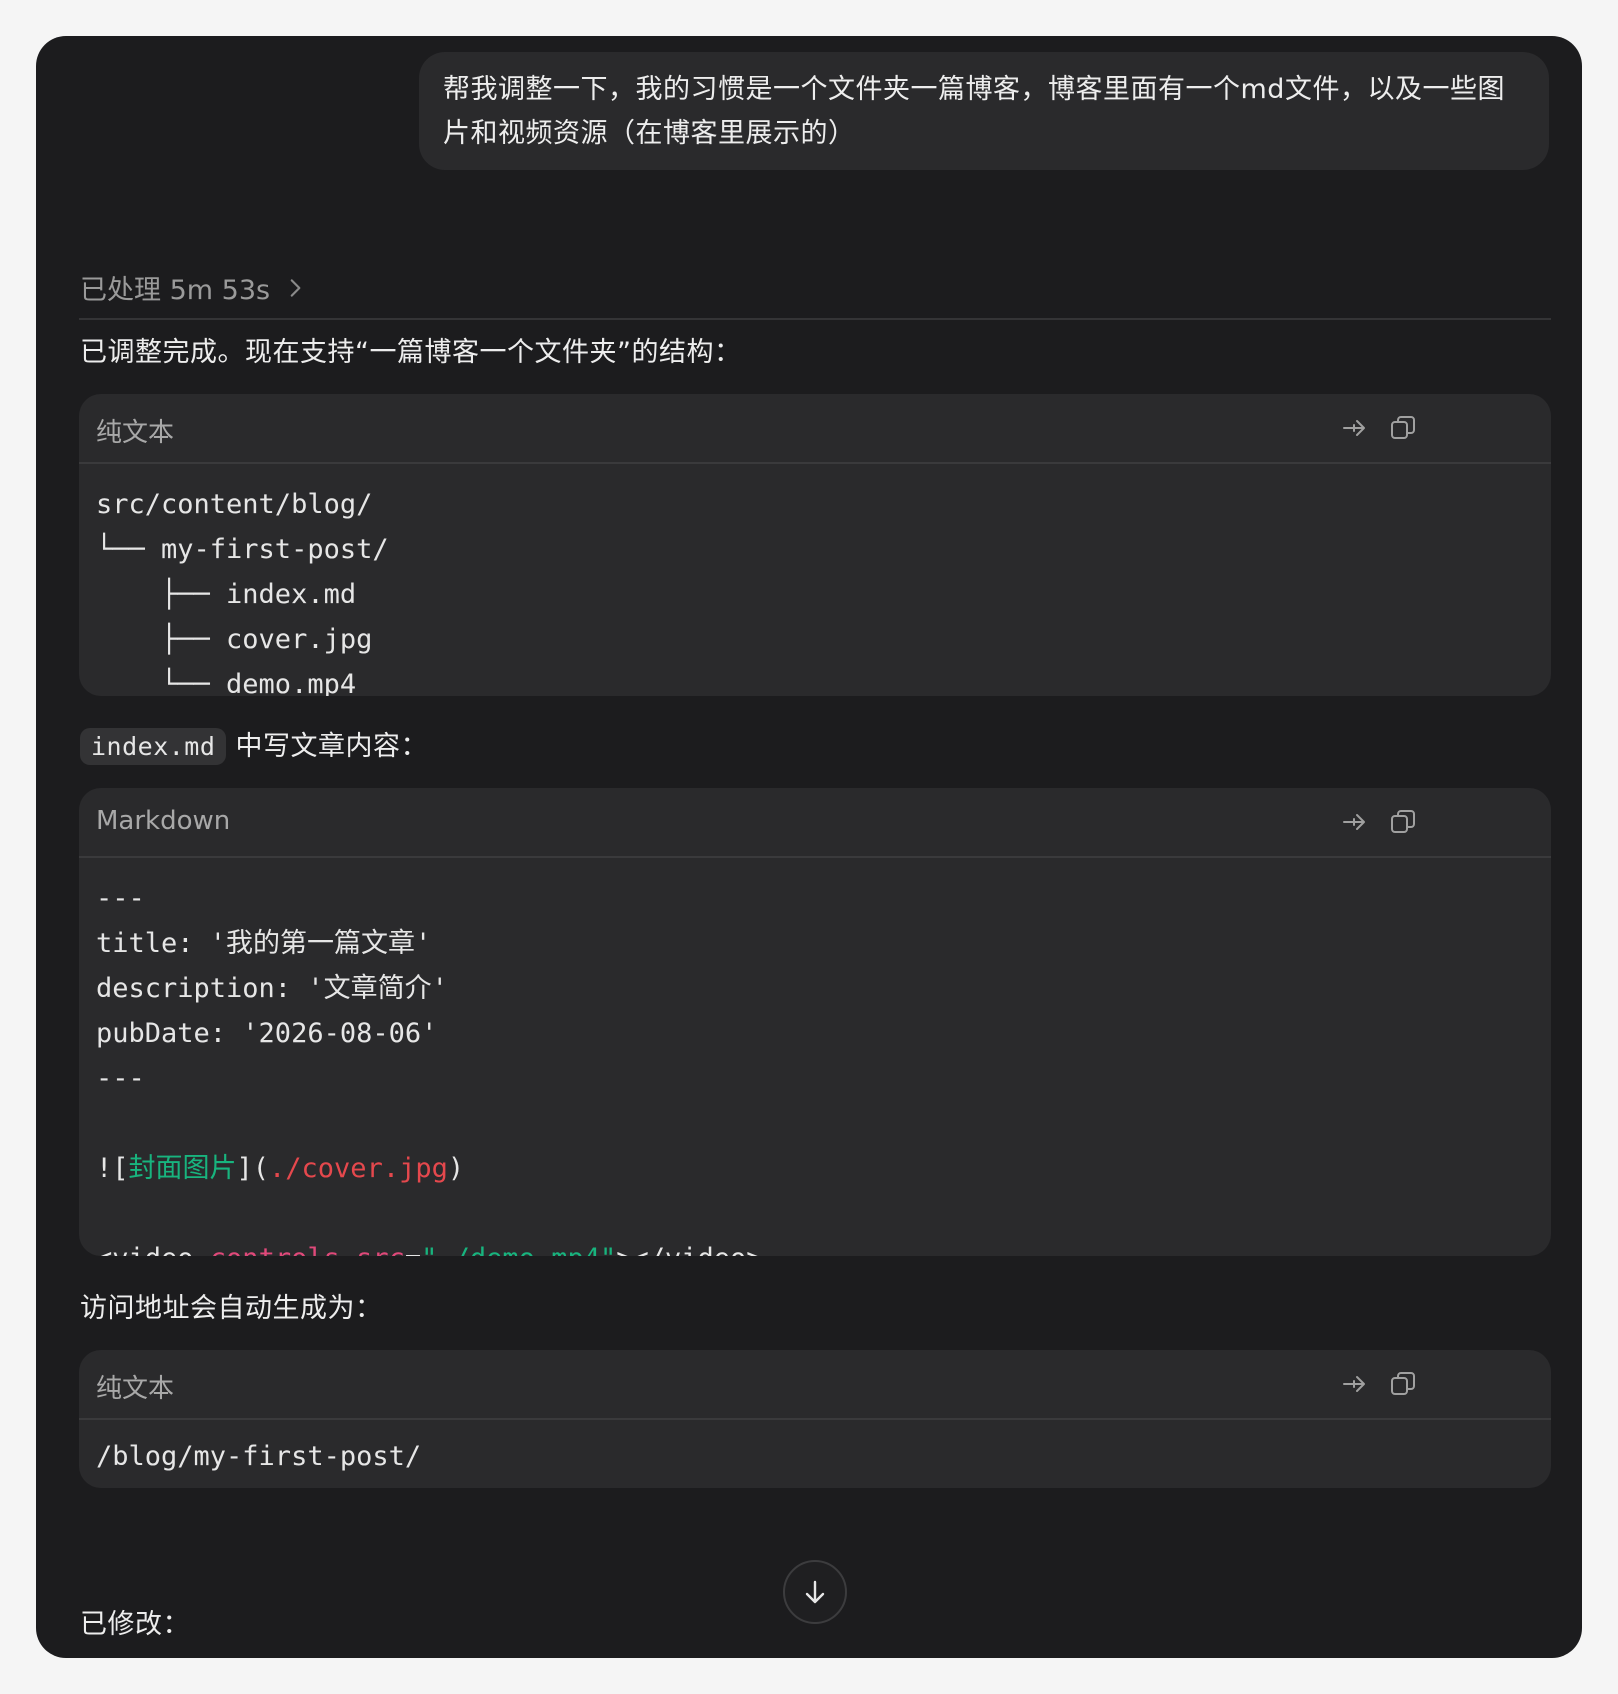  What do you see at coordinates (815, 823) in the screenshot?
I see `code-block-header: Markdown` at bounding box center [815, 823].